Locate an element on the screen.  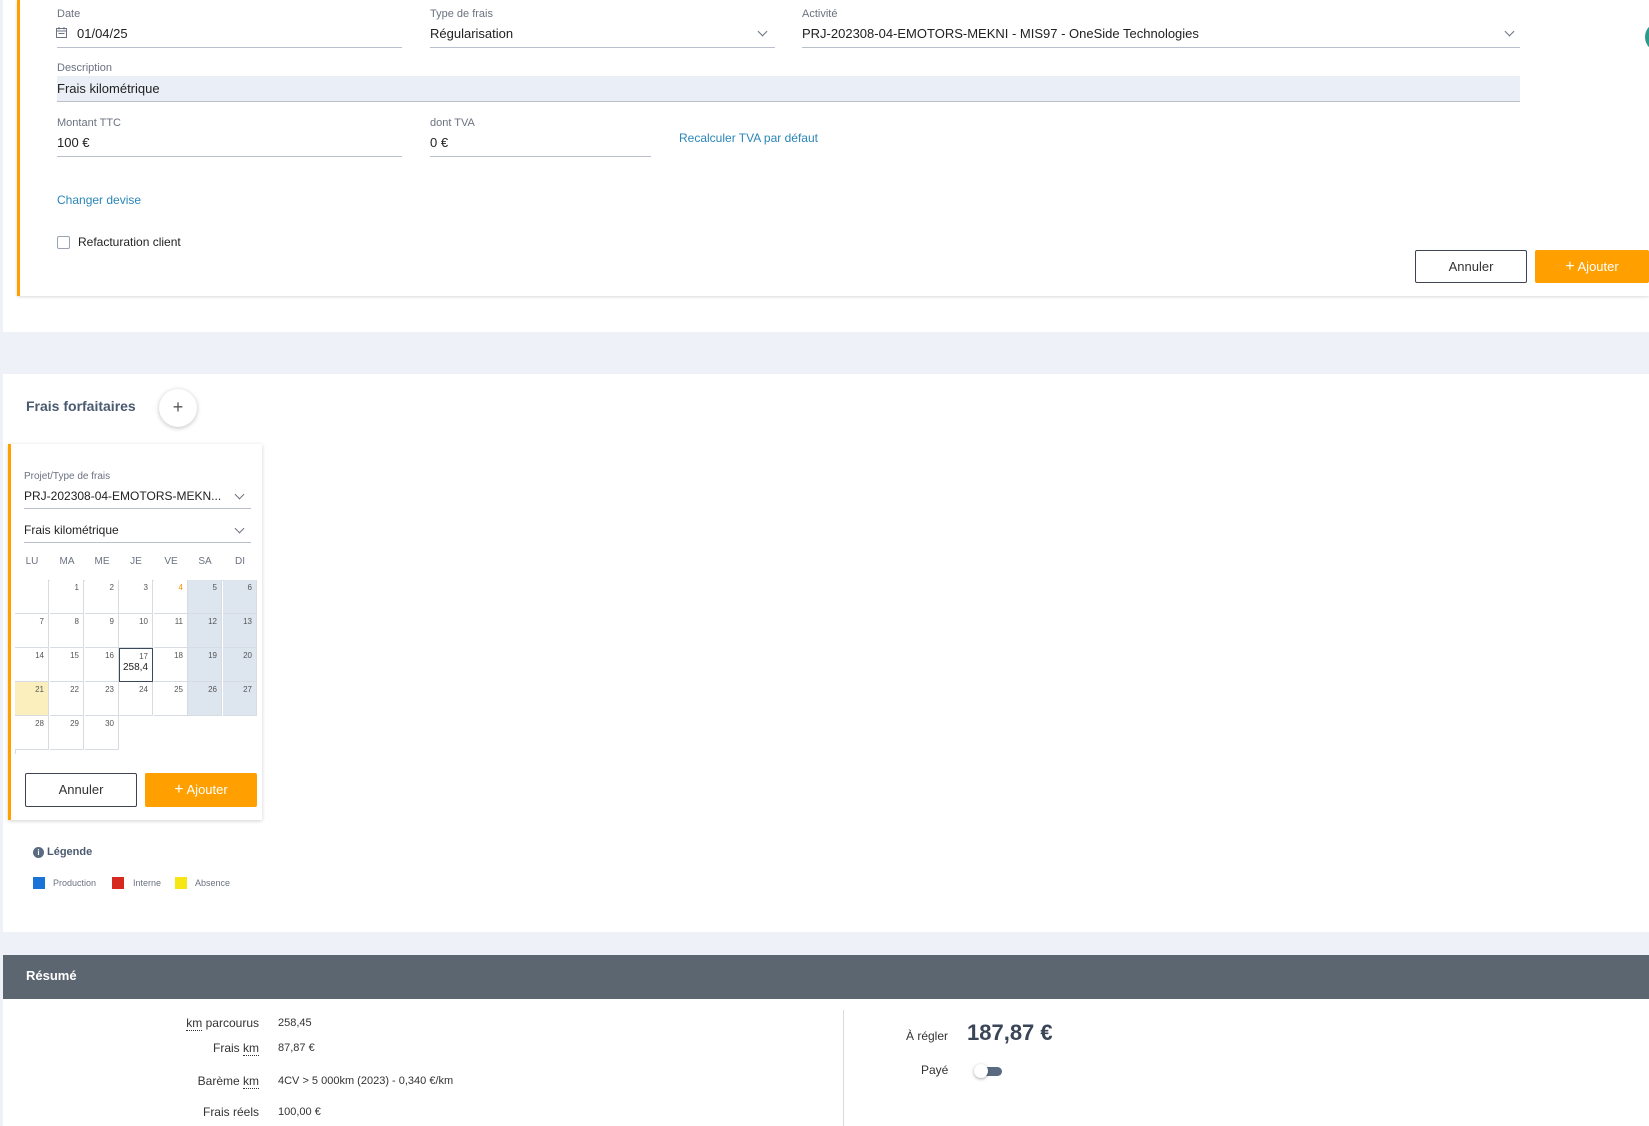
legend-absence-swatch is located at coordinates (181, 883).